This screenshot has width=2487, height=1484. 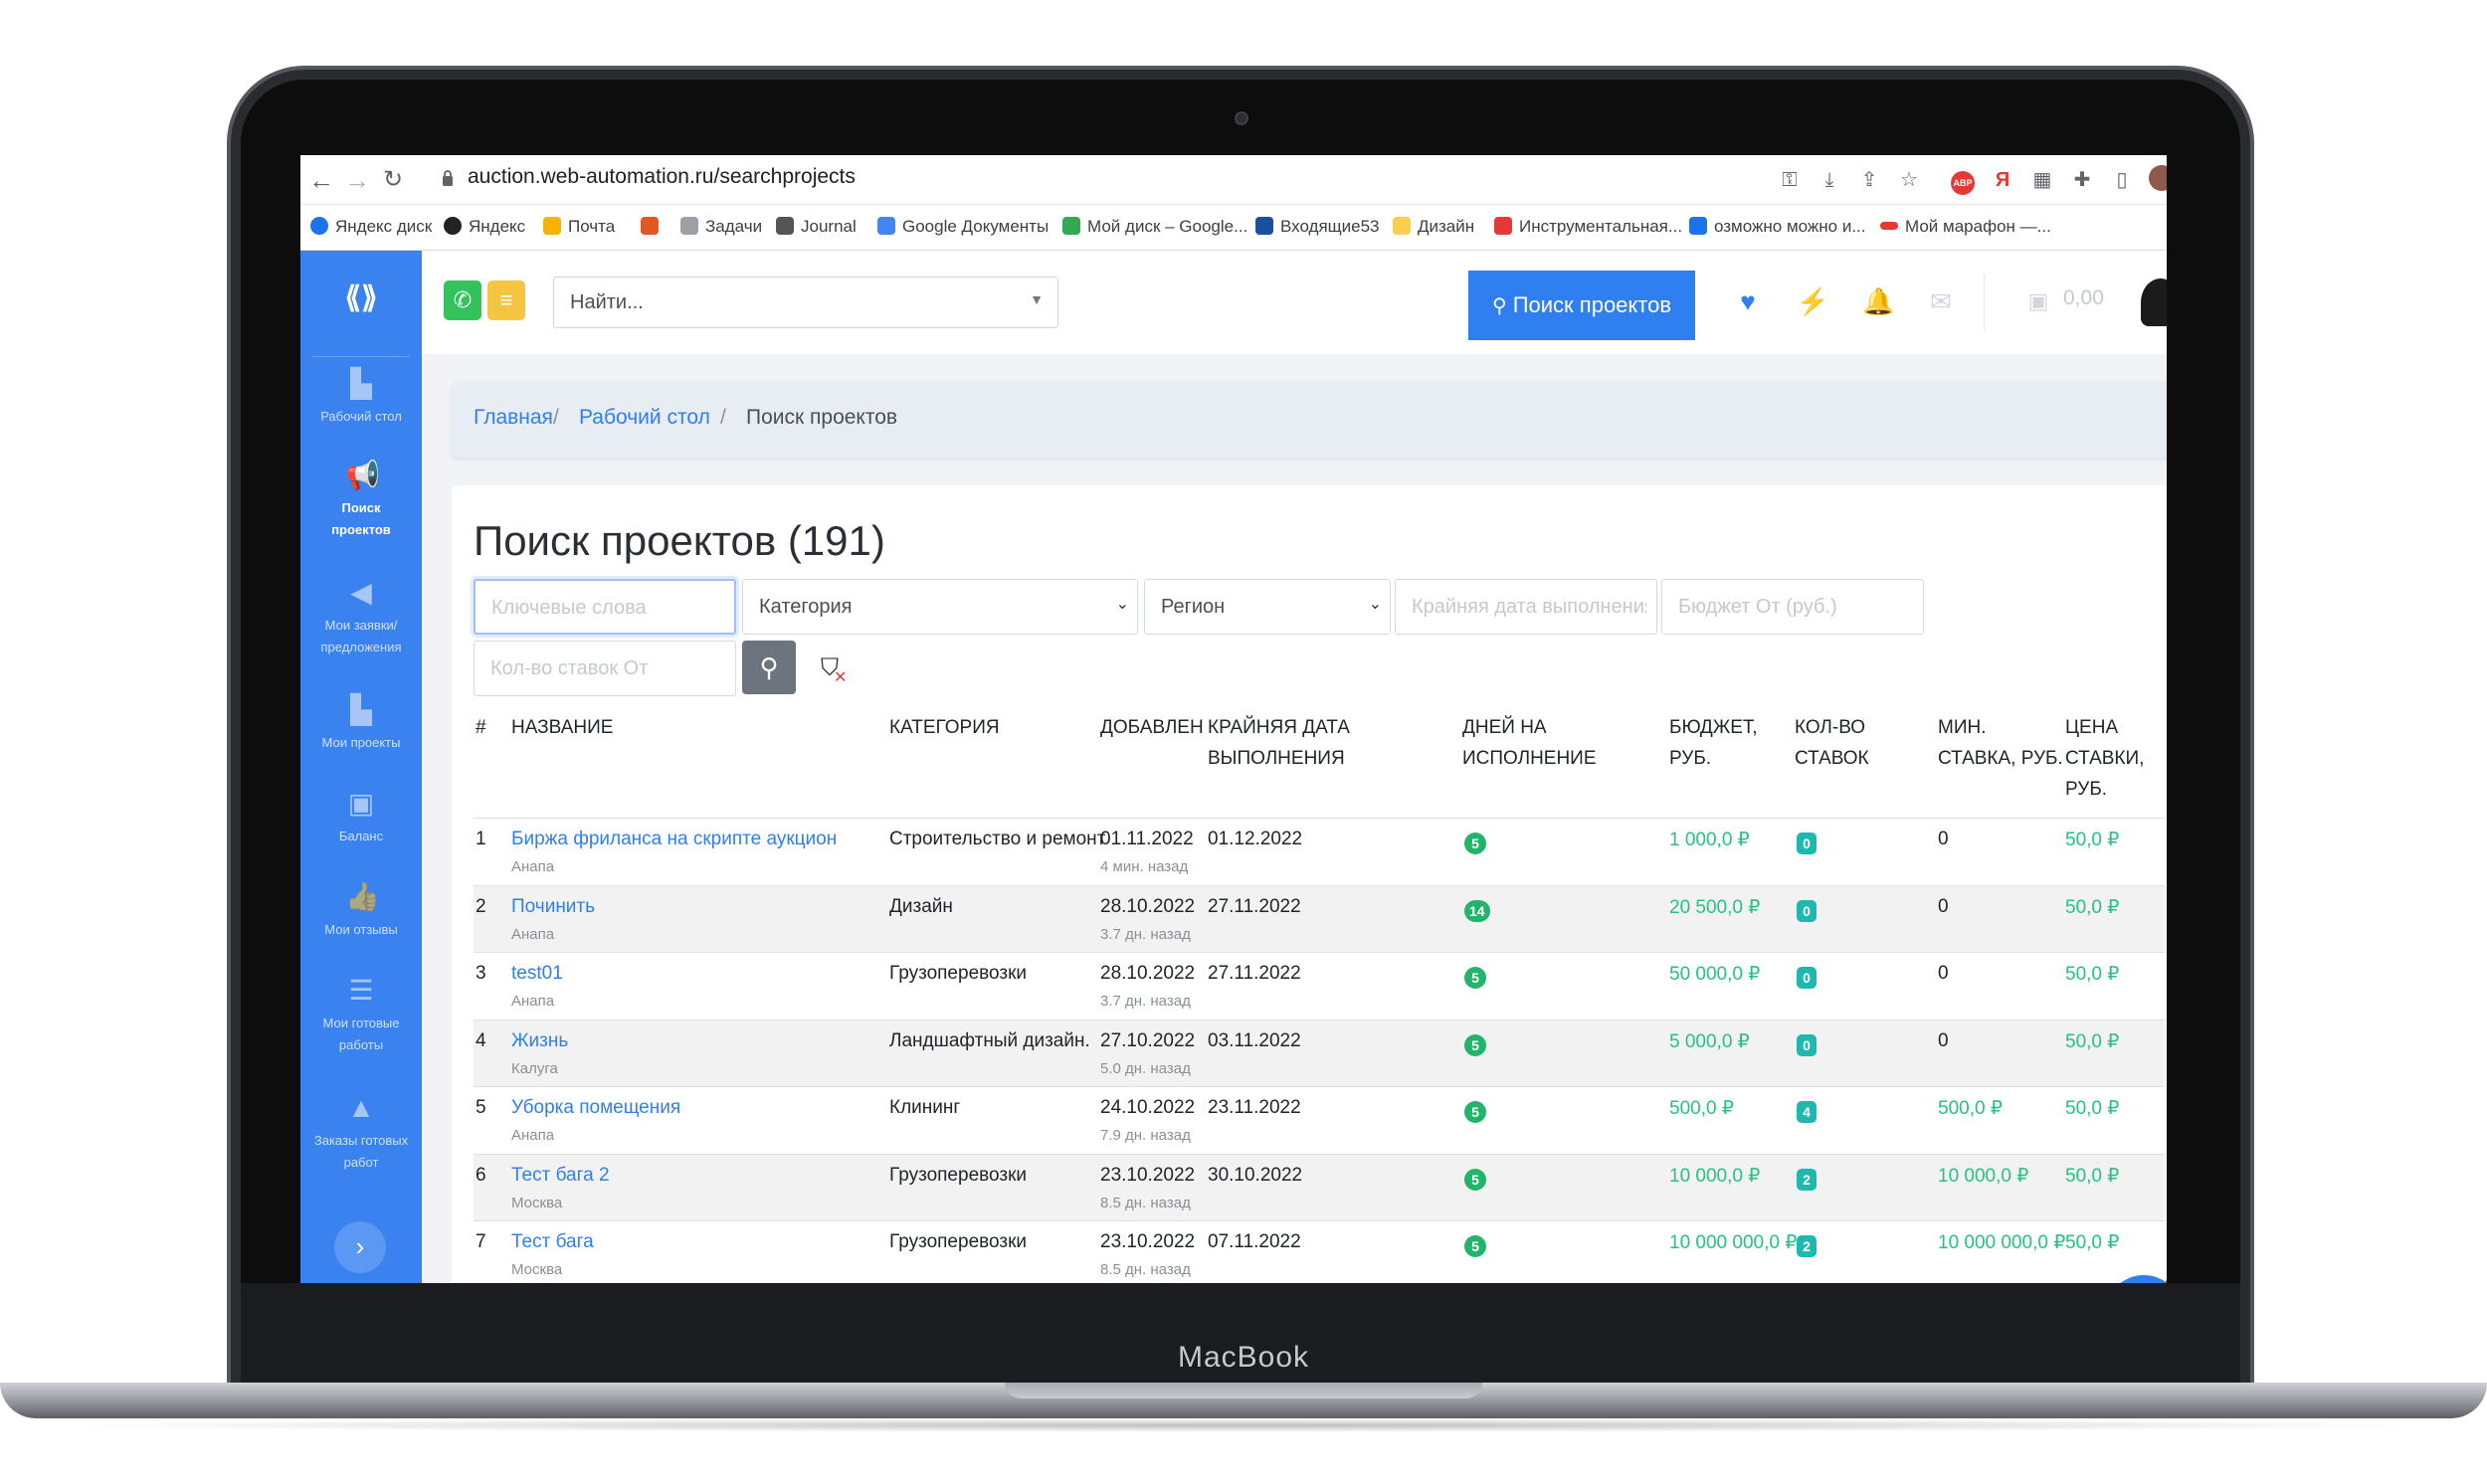 What do you see at coordinates (662, 177) in the screenshot?
I see `url-bar: auction.web-automation.ru/searchprojects` at bounding box center [662, 177].